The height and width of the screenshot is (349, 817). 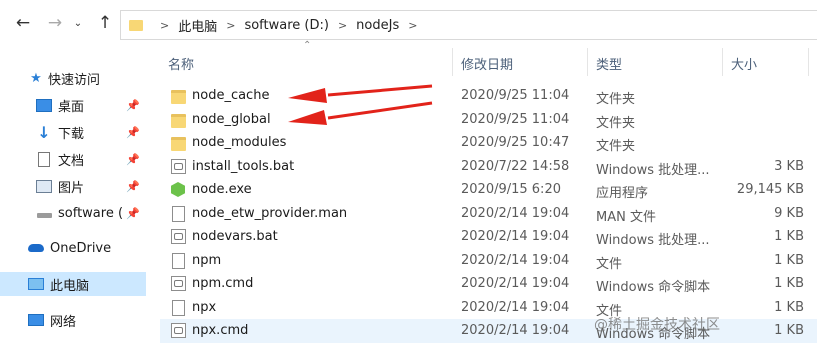 I want to click on forward-arrow-icon: →, so click(x=55, y=23).